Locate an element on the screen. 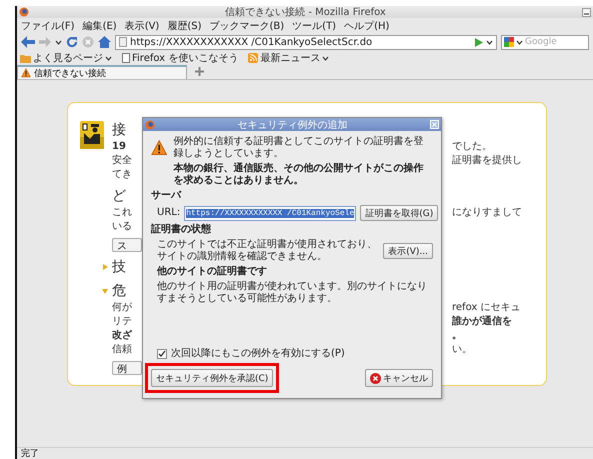 The height and width of the screenshot is (459, 593). status-text: このサイトでは不正な証明書が使用されており、サイトの識別情報を確認できません。 is located at coordinates (267, 251).